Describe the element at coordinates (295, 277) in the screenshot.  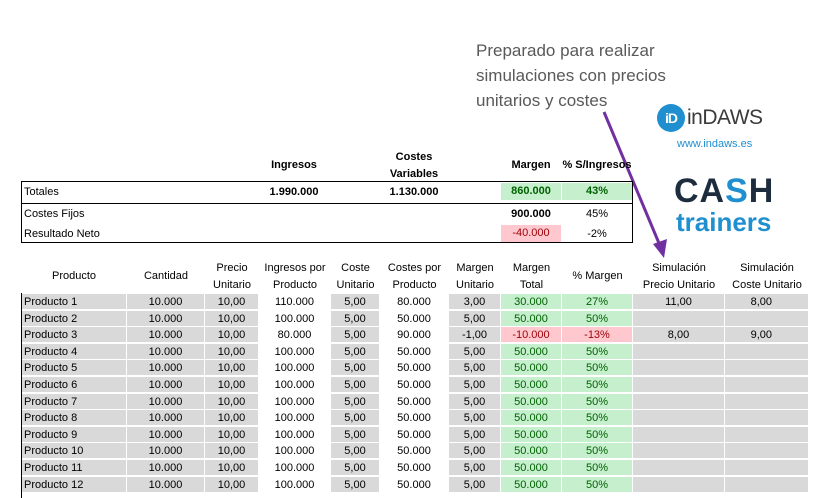
I see `column-header-ingresos-producto: Ingresos por Producto` at that location.